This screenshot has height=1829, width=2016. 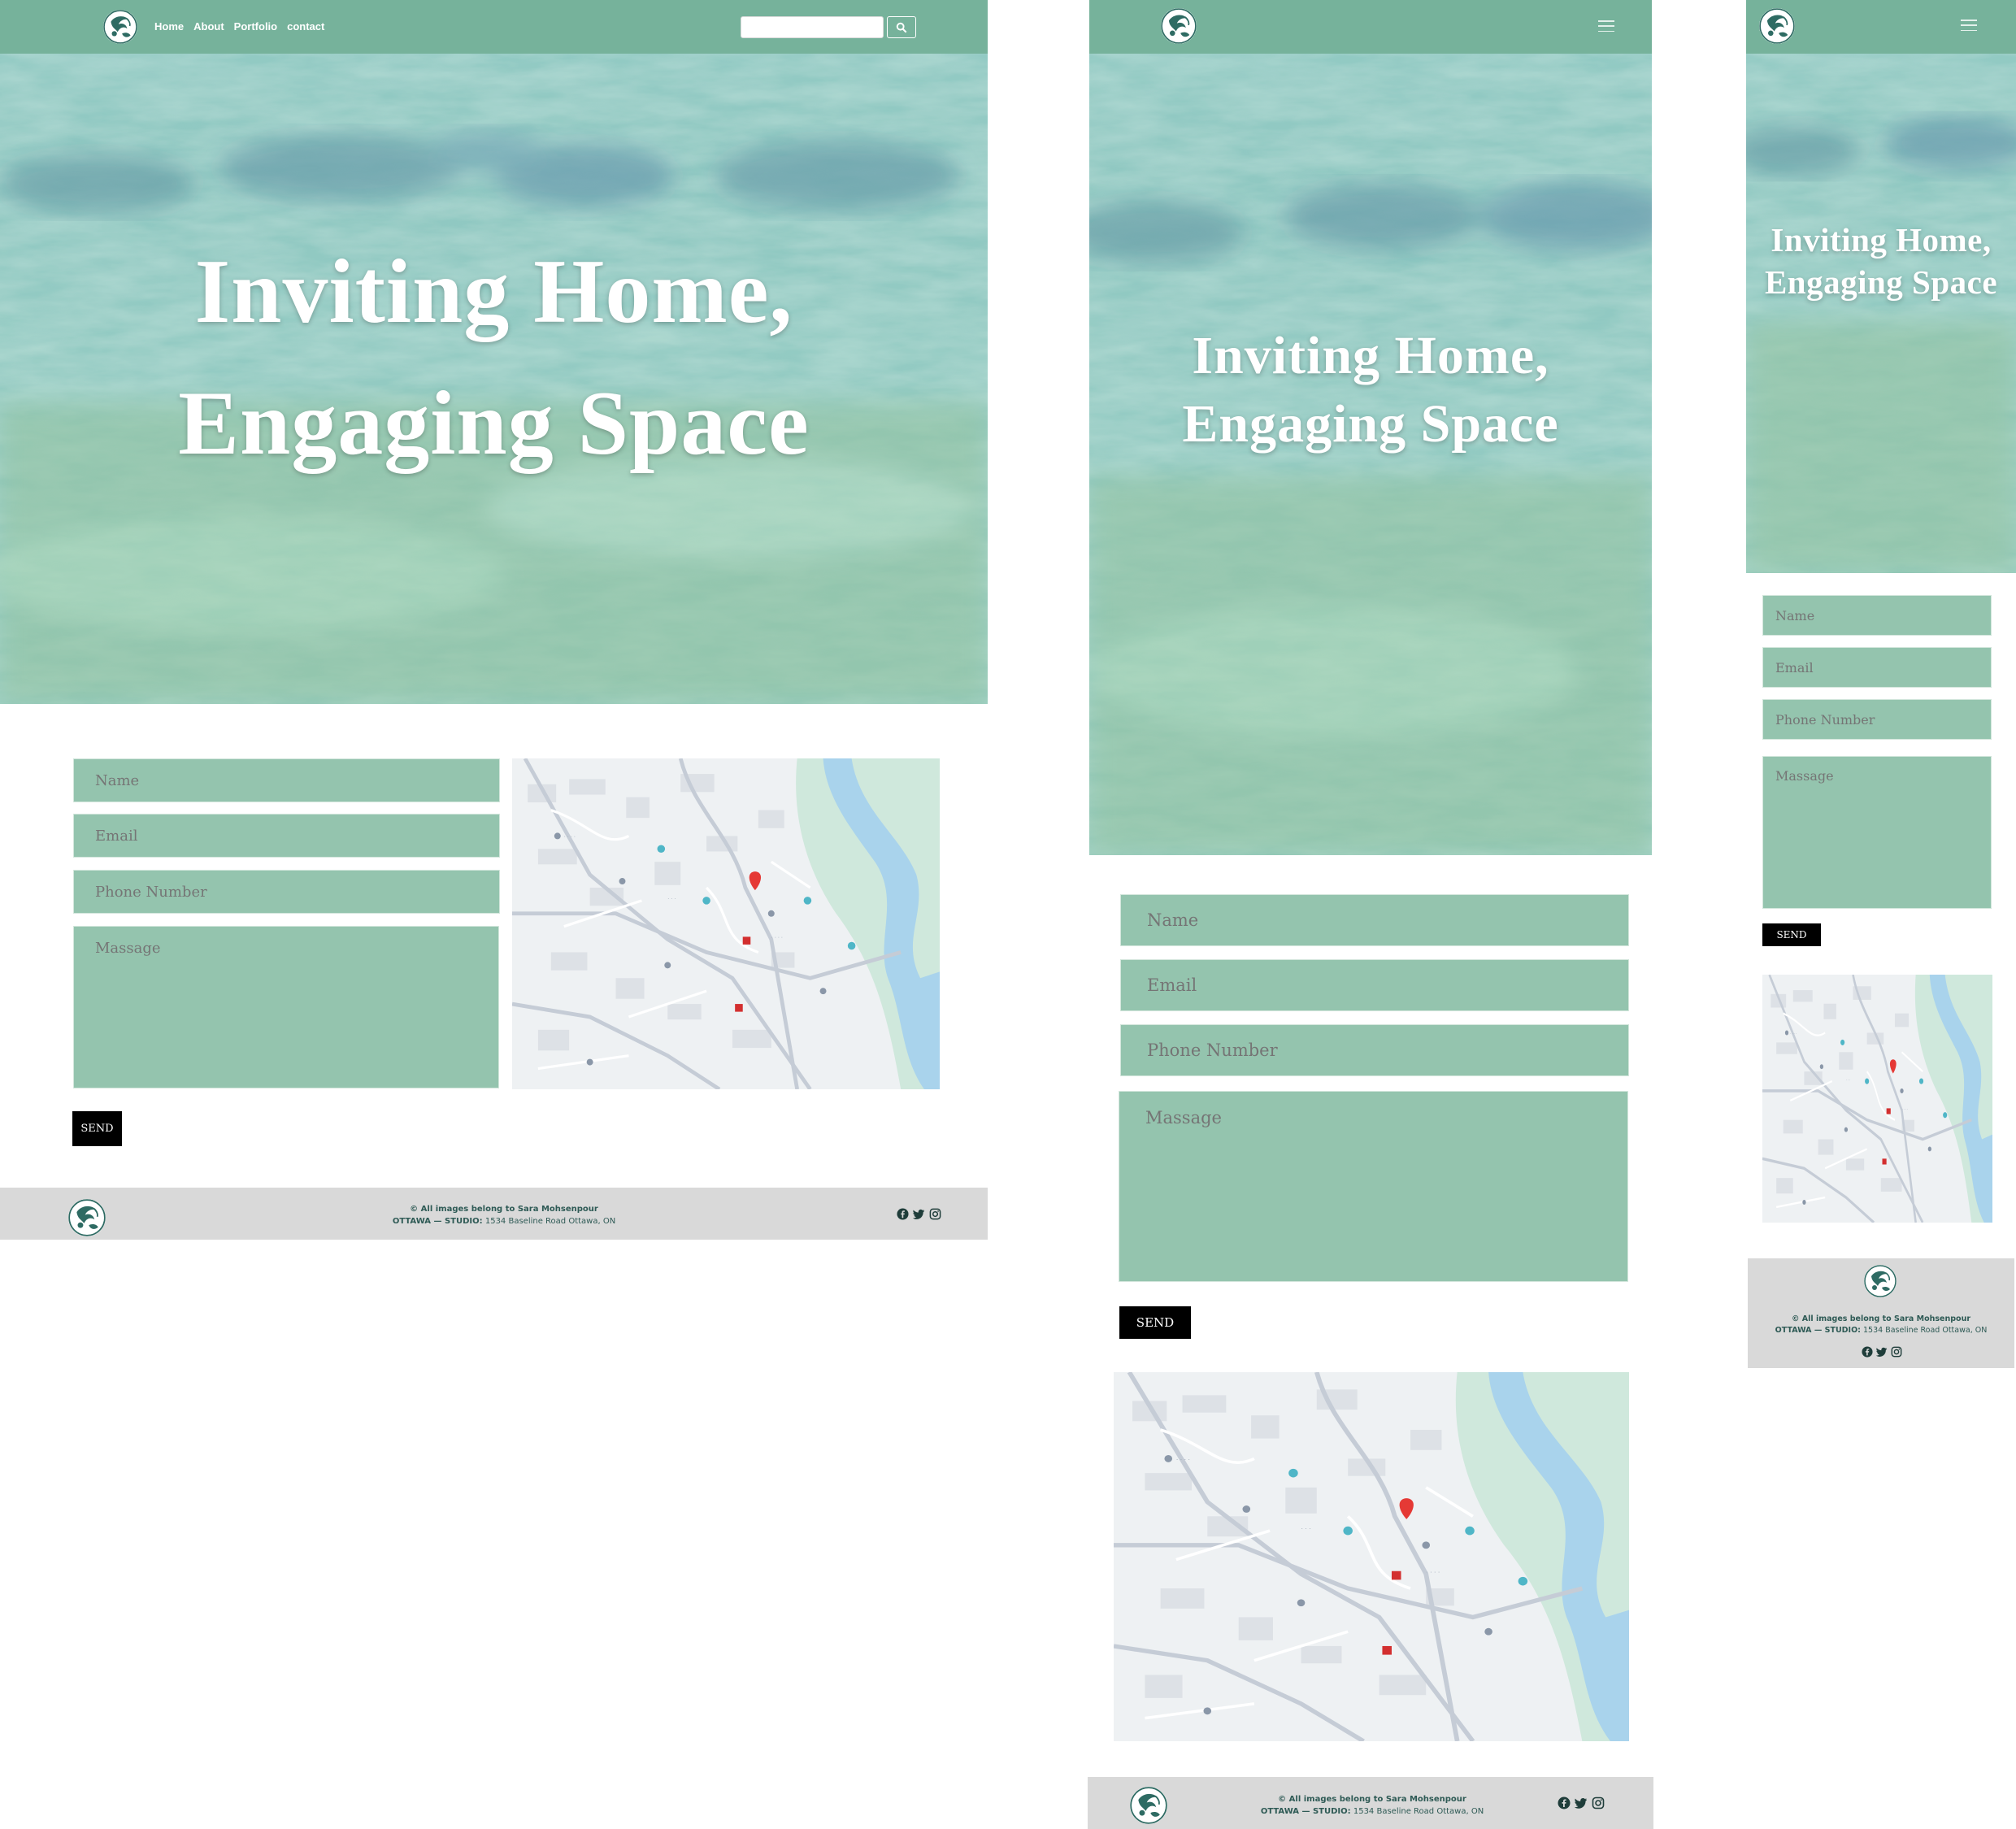 I want to click on hero-painting, so click(x=1881, y=313).